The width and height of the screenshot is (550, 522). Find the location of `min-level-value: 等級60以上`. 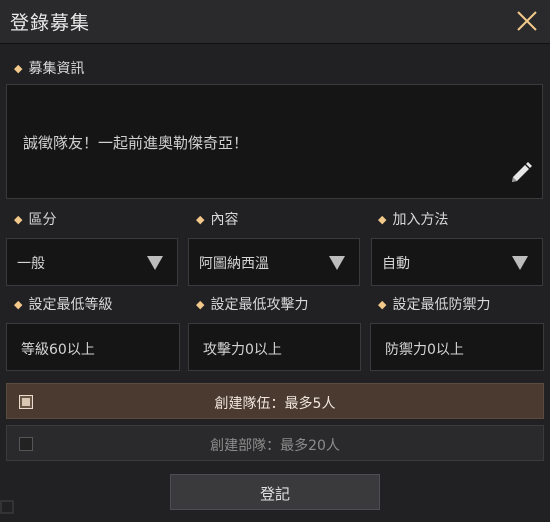

min-level-value: 等級60以上 is located at coordinates (58, 350).